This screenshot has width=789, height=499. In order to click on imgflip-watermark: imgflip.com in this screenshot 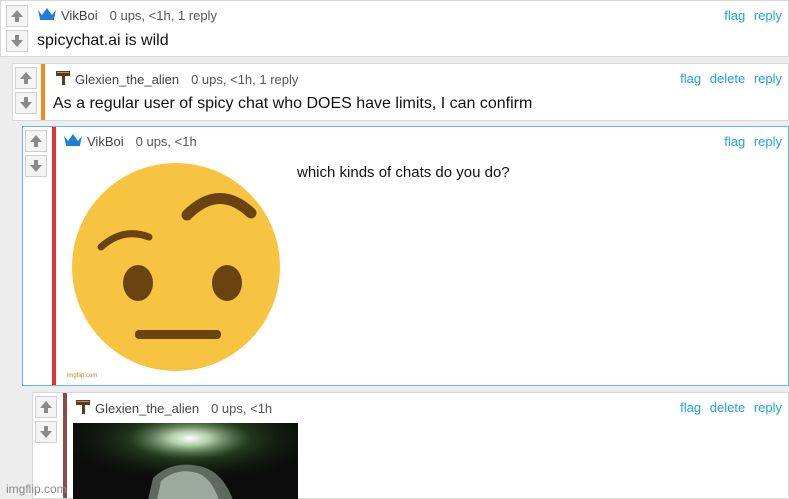, I will do `click(36, 489)`.